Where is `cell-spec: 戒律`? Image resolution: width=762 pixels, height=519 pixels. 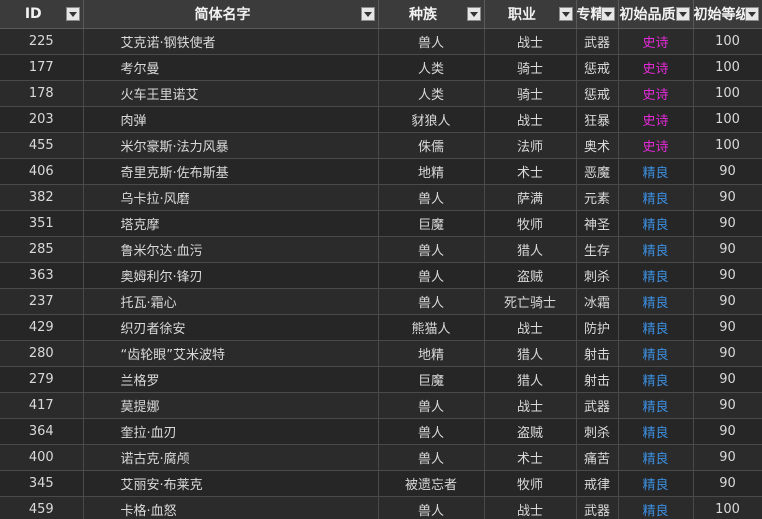
cell-spec: 戒律 is located at coordinates (597, 483).